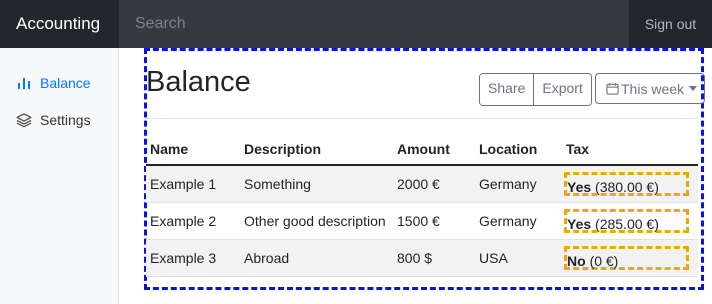 The height and width of the screenshot is (304, 712). What do you see at coordinates (65, 83) in the screenshot?
I see `sidebar-item-label: Balance` at bounding box center [65, 83].